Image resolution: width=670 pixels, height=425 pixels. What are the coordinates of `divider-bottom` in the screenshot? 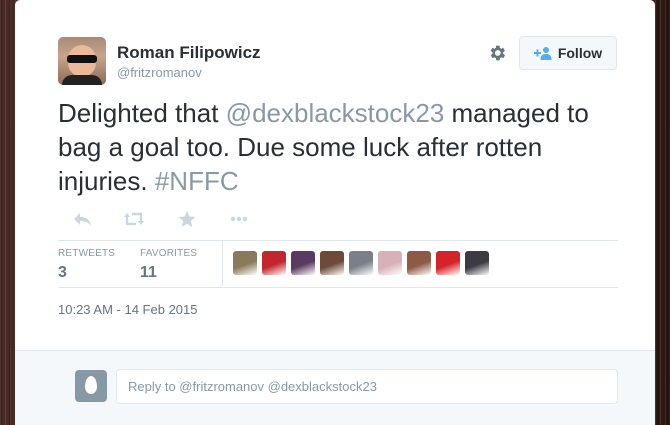 It's located at (338, 287).